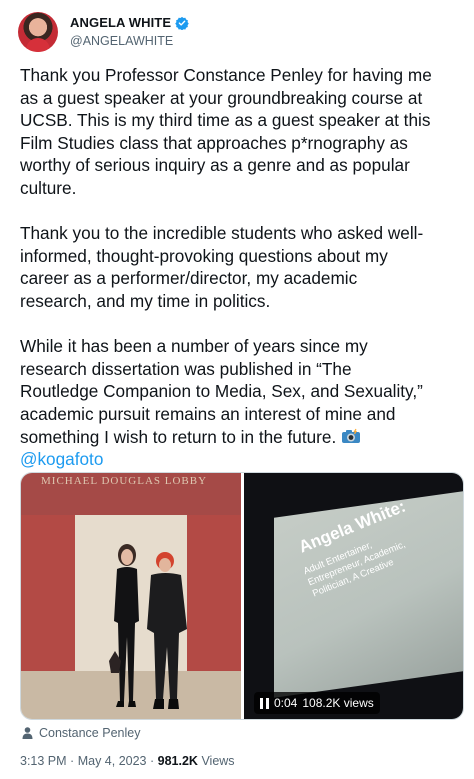  What do you see at coordinates (238, 34) in the screenshot?
I see `tweet-header: ANGELA WHITE @ANGELAWHITE` at bounding box center [238, 34].